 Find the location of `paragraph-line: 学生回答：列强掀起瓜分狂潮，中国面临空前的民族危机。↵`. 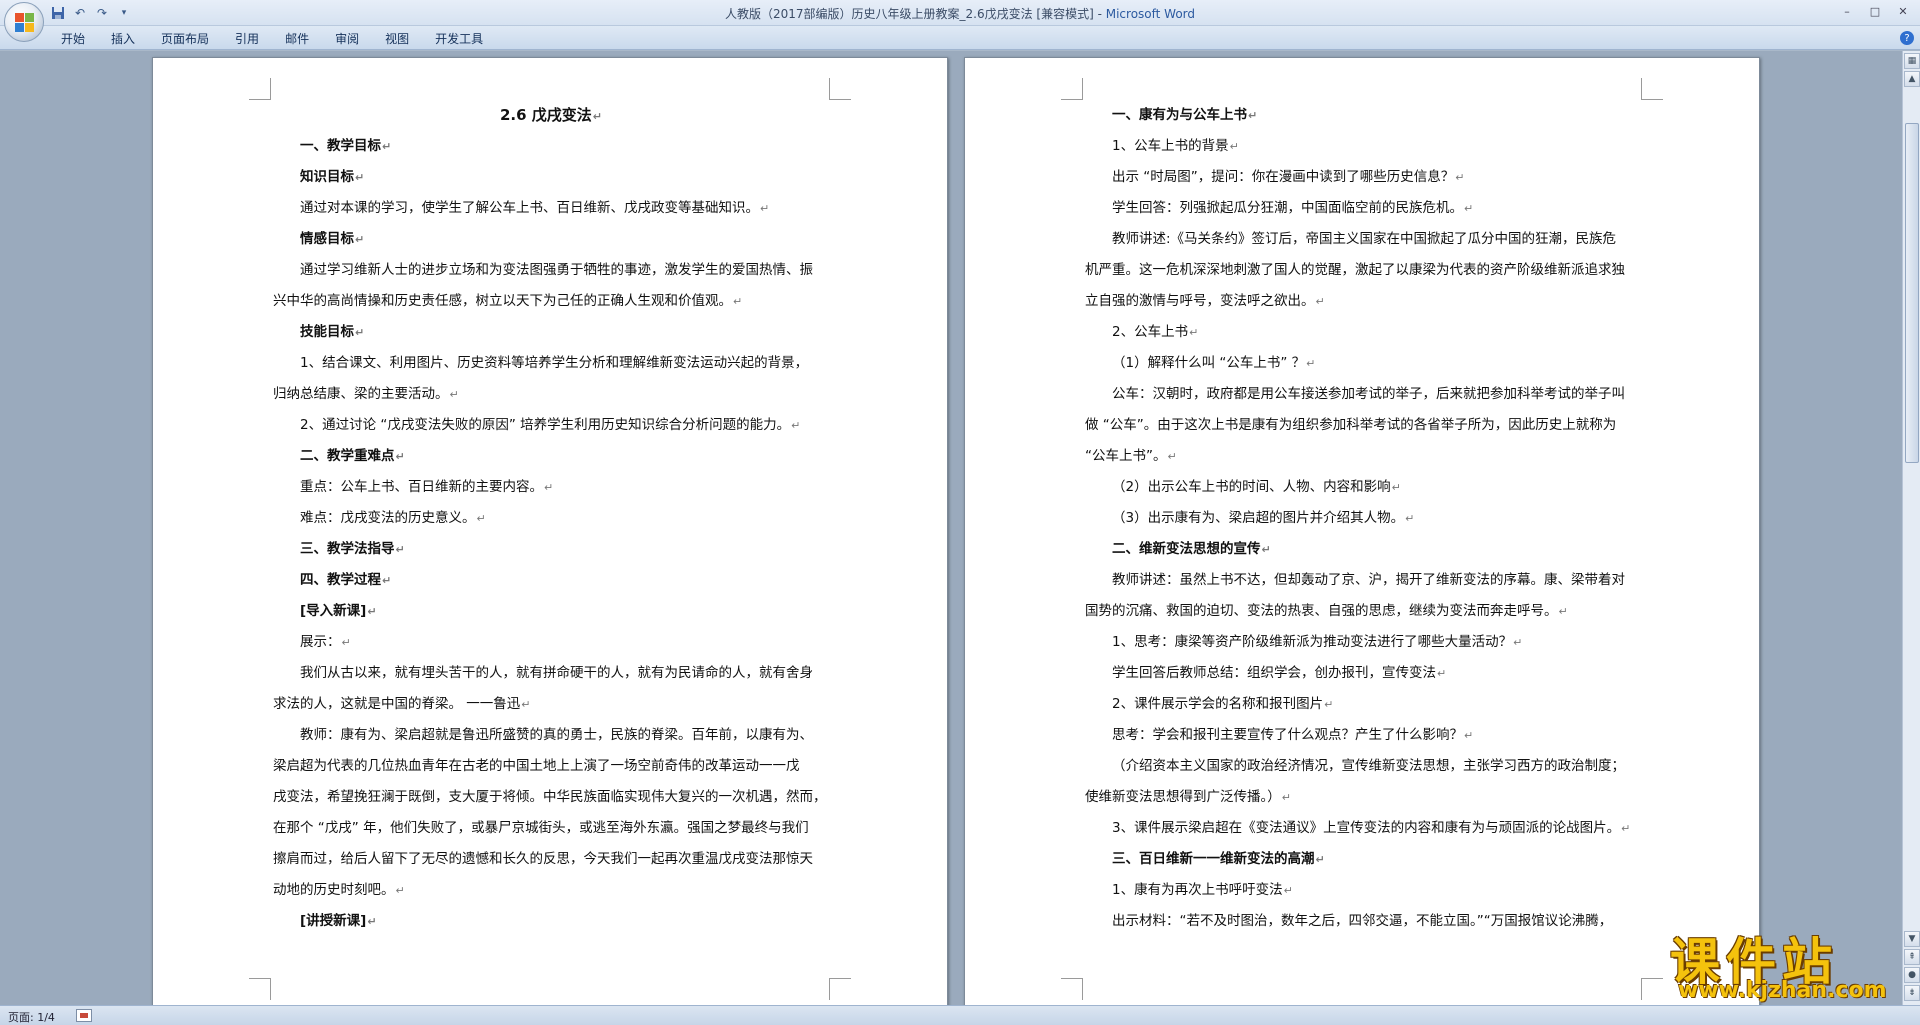

paragraph-line: 学生回答：列强掀起瓜分狂潮，中国面临空前的民族危机。↵ is located at coordinates (1363, 208).